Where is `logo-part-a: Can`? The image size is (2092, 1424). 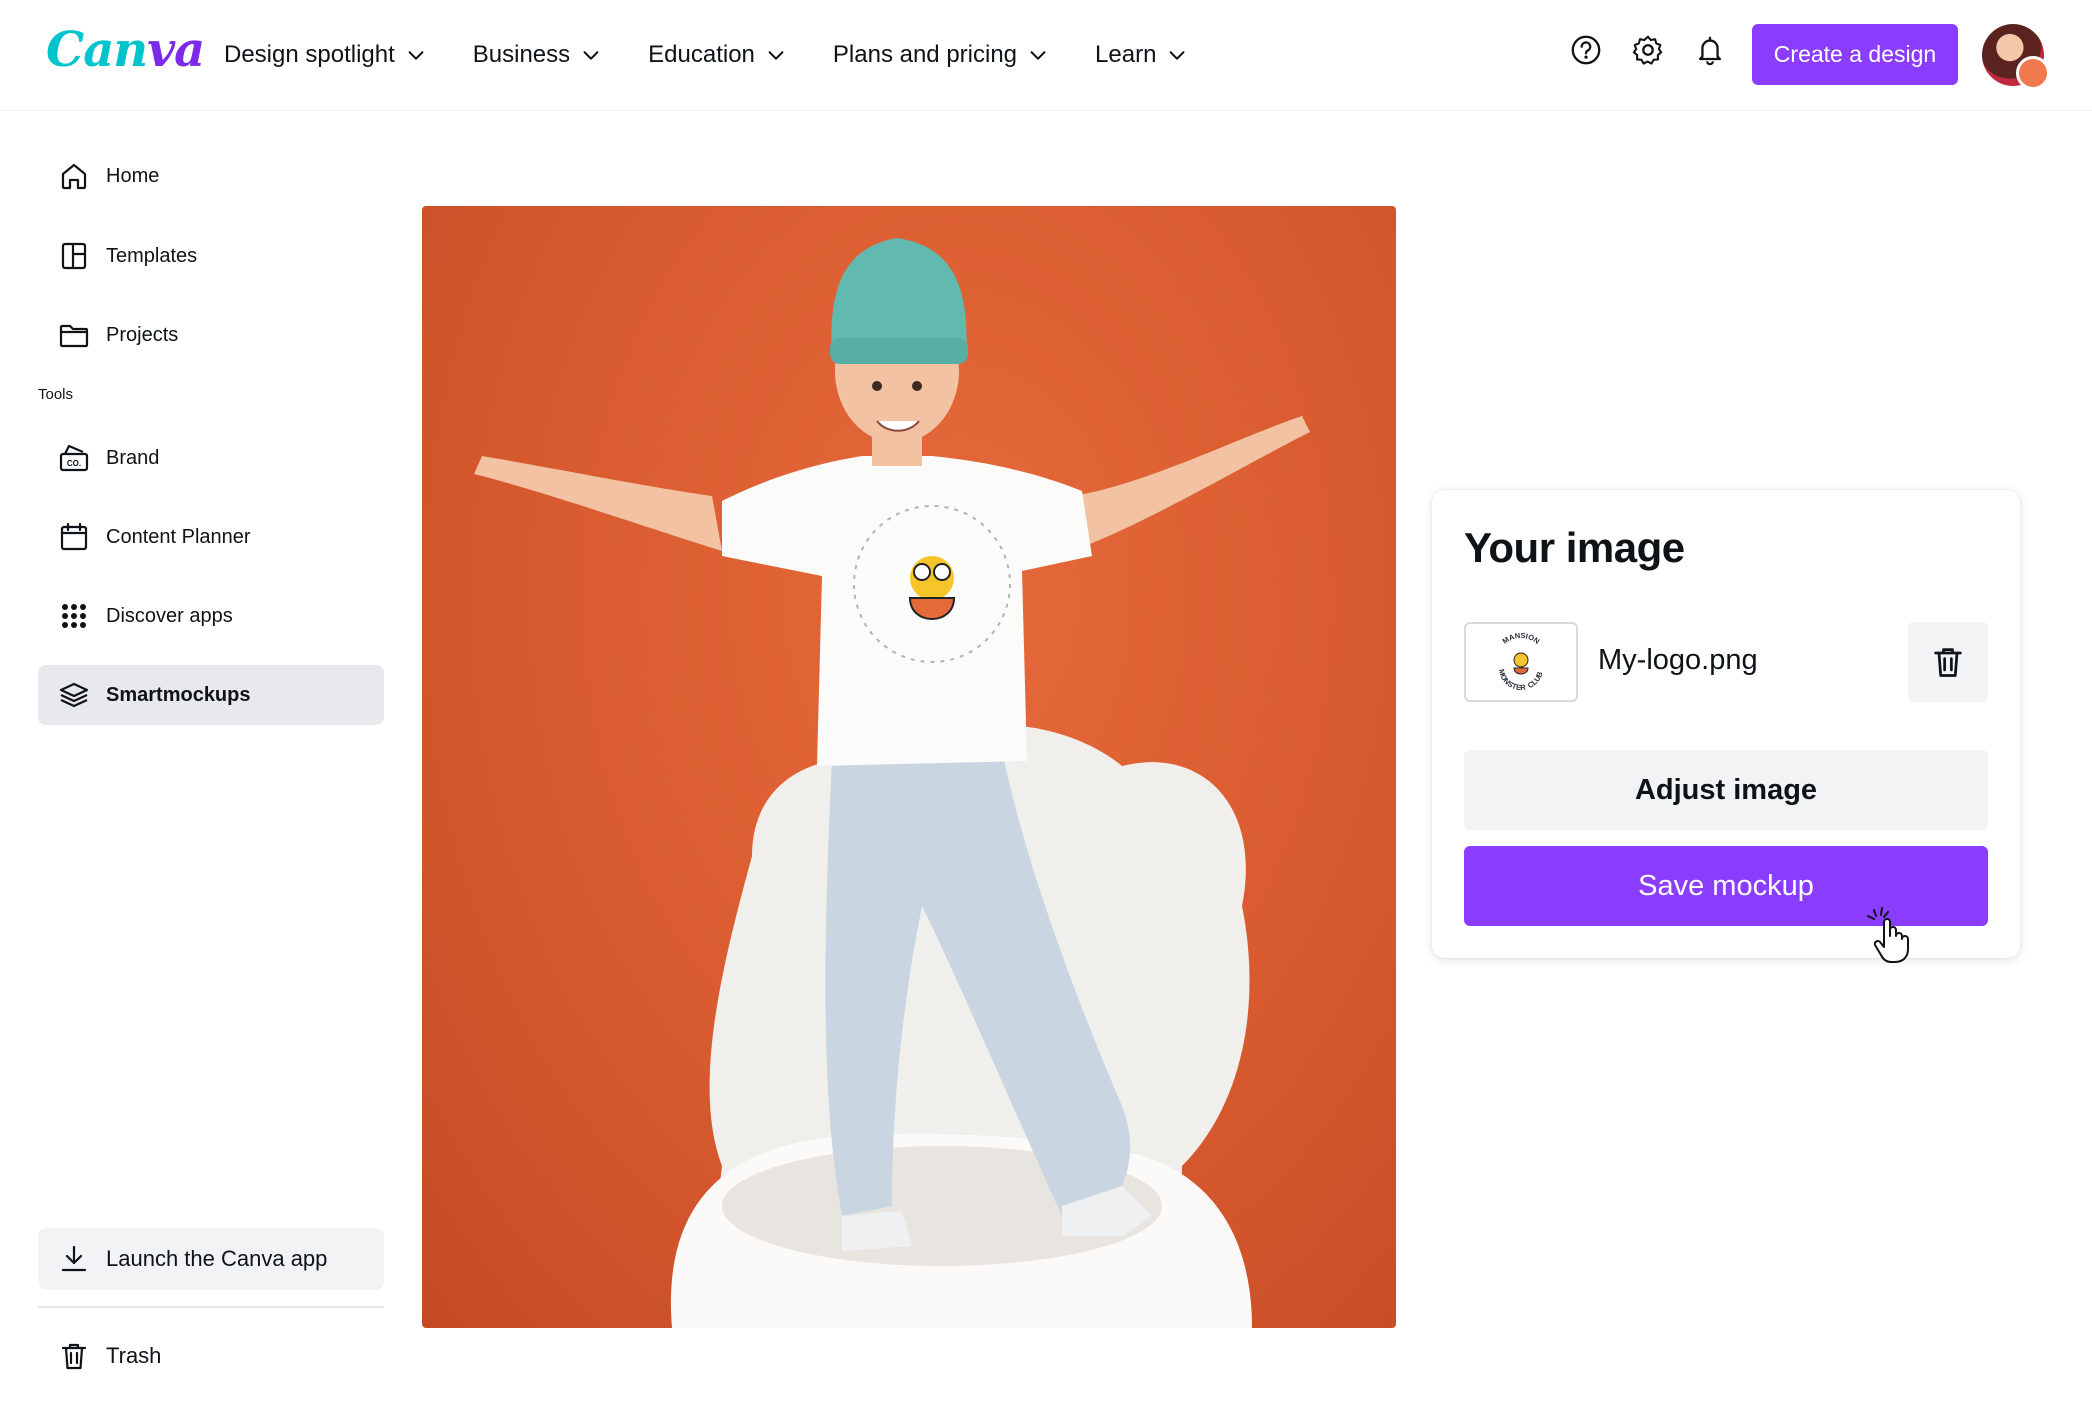
logo-part-a: Can is located at coordinates (97, 50).